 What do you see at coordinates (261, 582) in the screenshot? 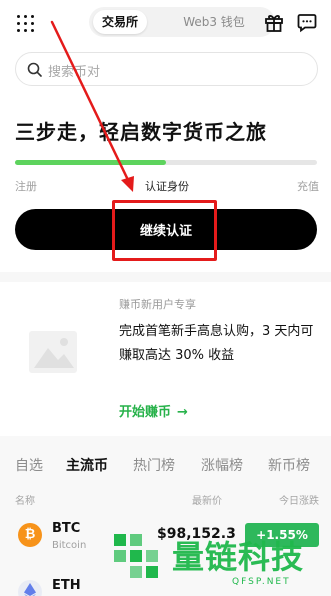
I see `watermark-domain: QFSP.NET` at bounding box center [261, 582].